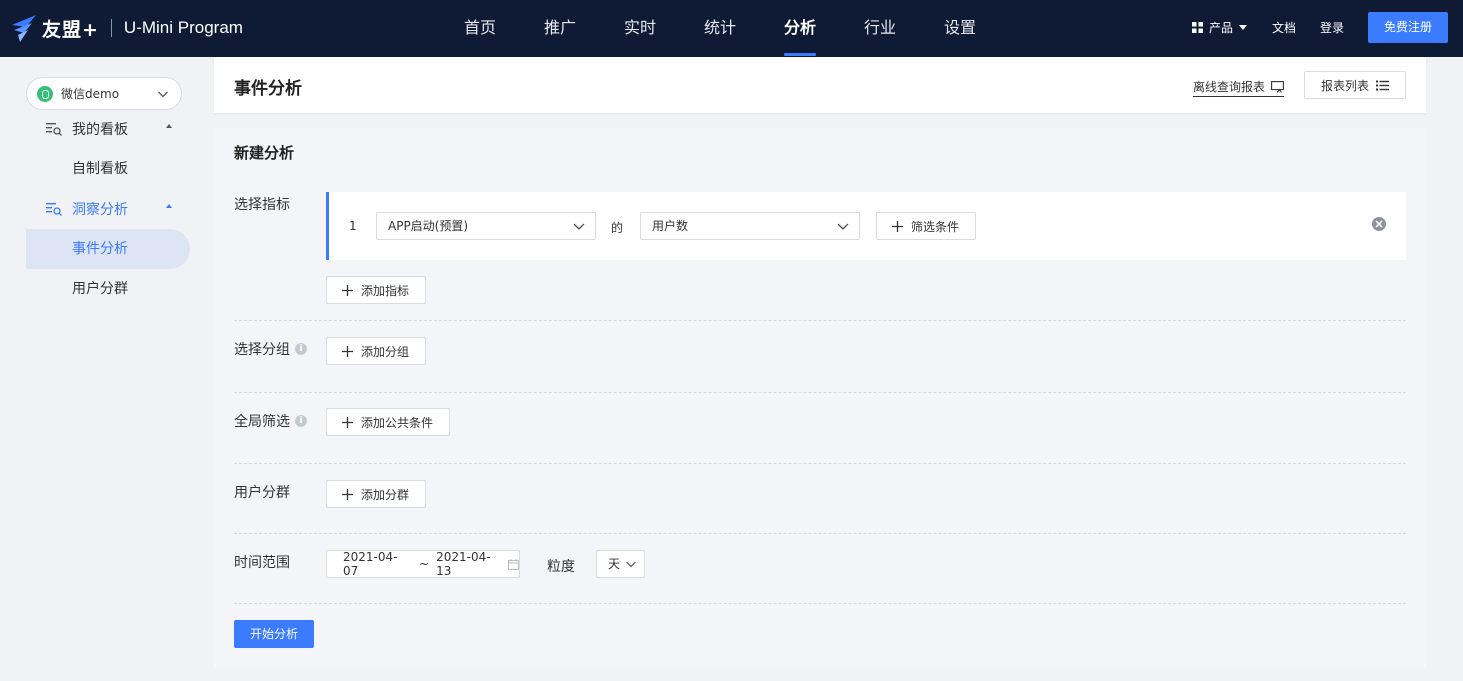 Image resolution: width=1463 pixels, height=681 pixels. Describe the element at coordinates (463, 564) in the screenshot. I see `end-date: 2021-04-13` at that location.